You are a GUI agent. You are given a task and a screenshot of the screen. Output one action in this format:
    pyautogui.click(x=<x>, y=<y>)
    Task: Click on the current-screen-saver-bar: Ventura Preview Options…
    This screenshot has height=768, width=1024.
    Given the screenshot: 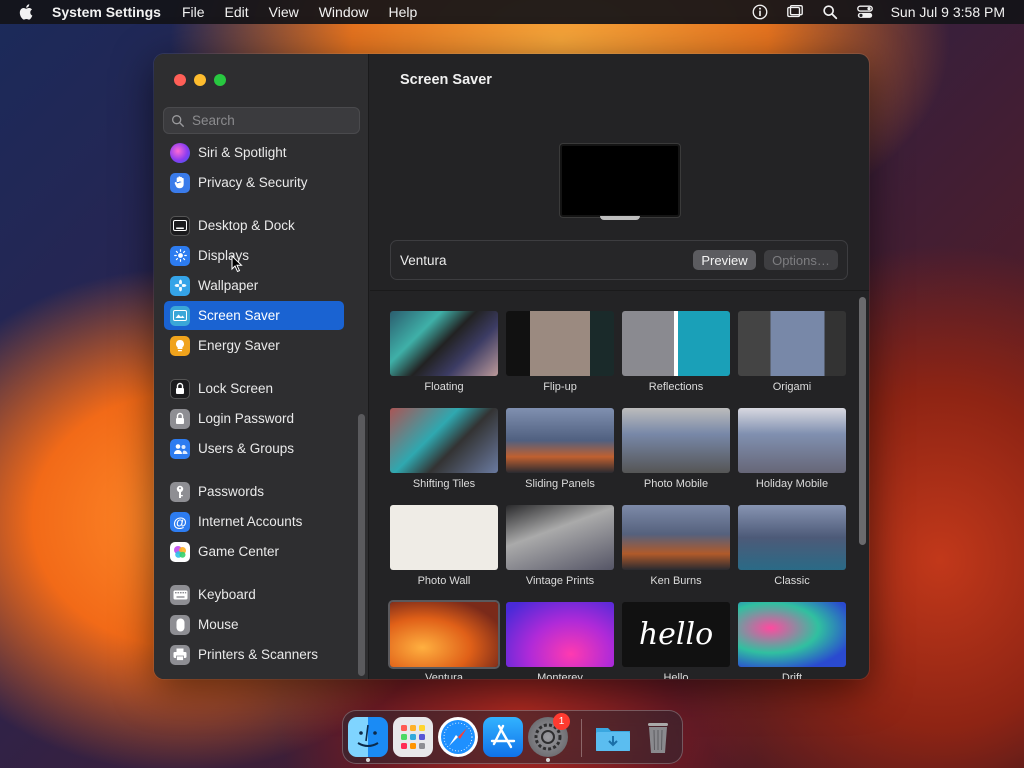 What is the action you would take?
    pyautogui.click(x=619, y=260)
    